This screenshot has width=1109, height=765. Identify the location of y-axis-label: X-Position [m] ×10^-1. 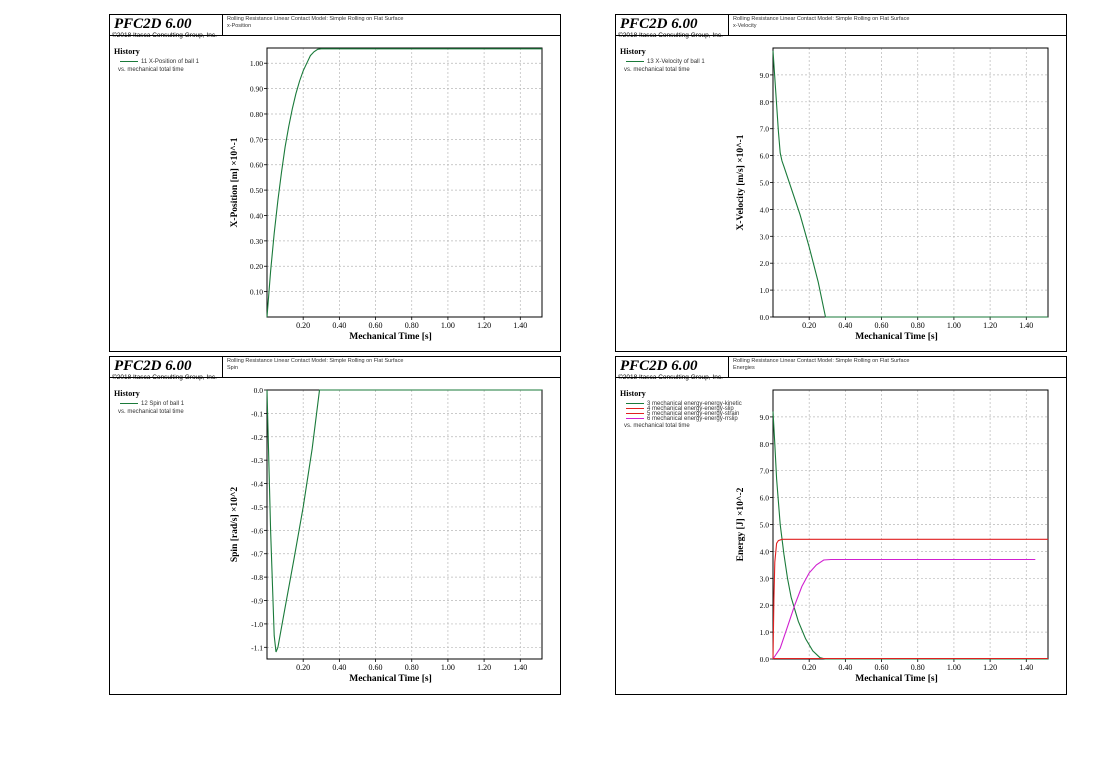
(235, 182).